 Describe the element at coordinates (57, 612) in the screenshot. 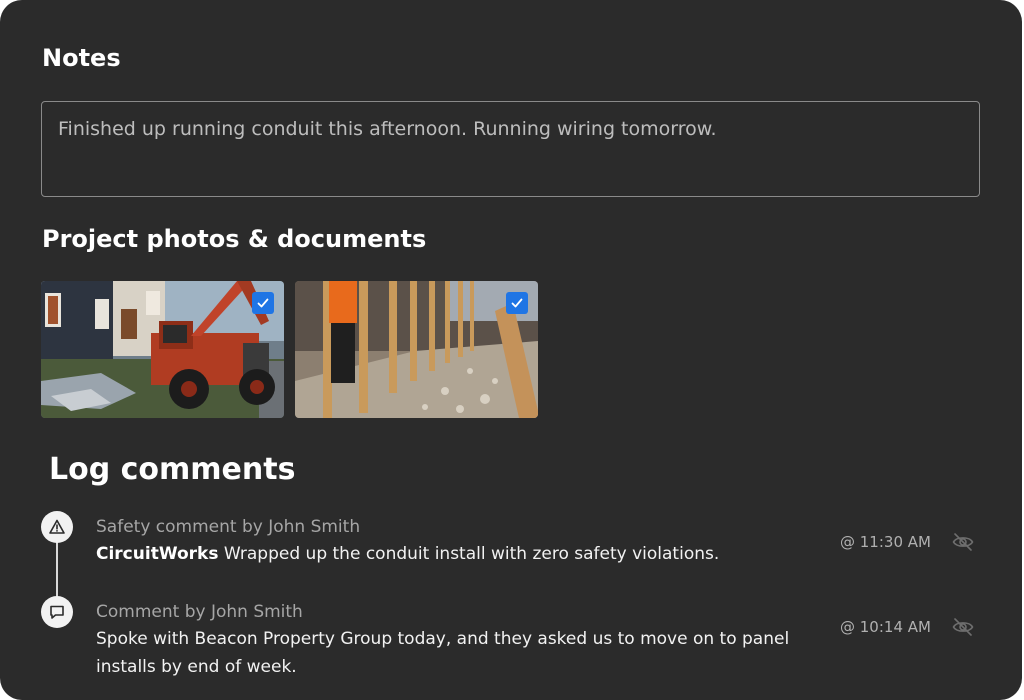

I see `comment-bubble-icon` at that location.